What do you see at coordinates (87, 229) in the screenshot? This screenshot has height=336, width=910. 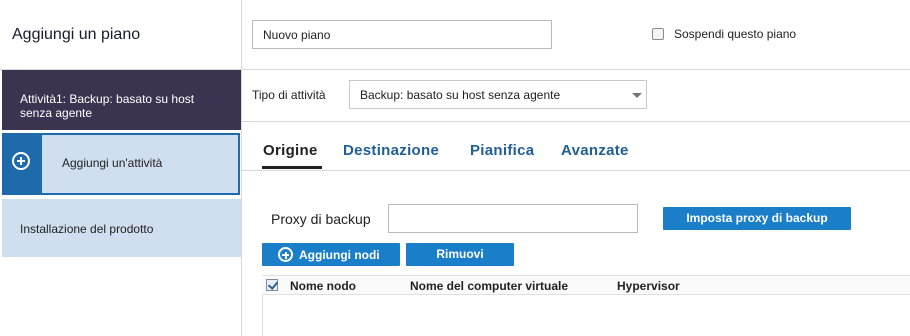 I see `install-product-label: Installazione del prodotto` at bounding box center [87, 229].